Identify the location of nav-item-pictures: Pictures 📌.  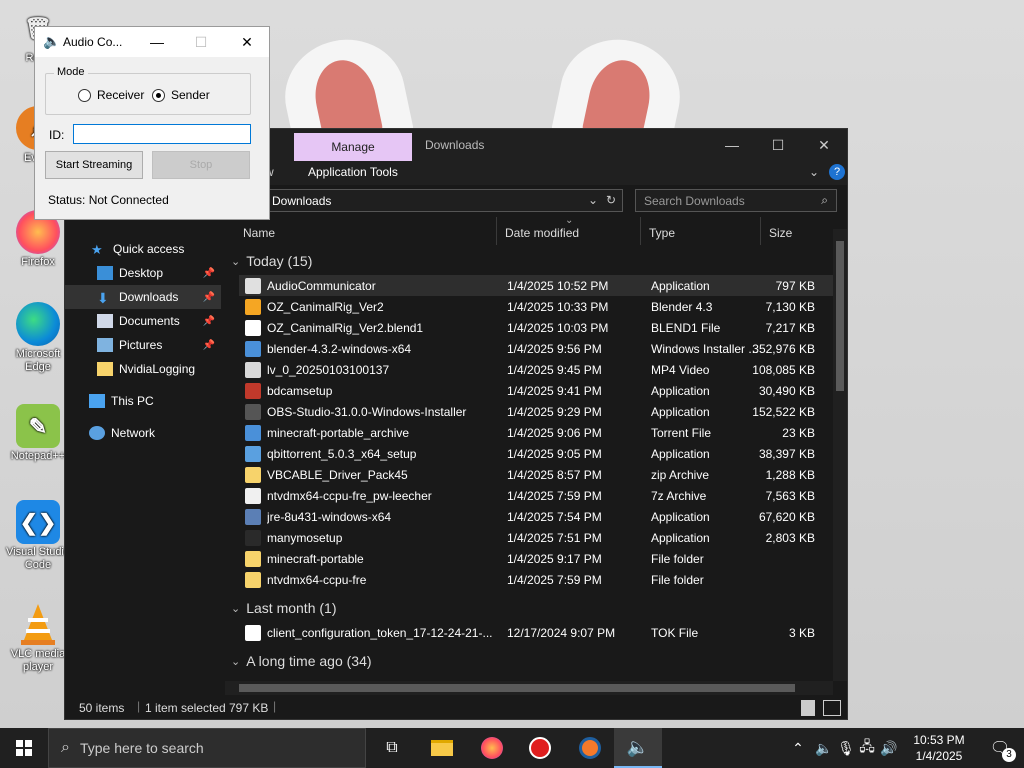
(143, 345).